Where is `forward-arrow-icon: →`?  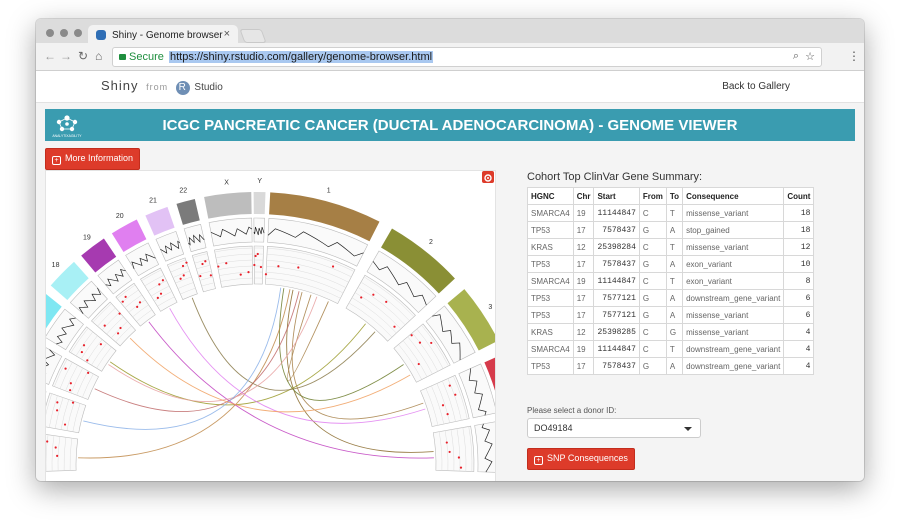 forward-arrow-icon: → is located at coordinates (66, 56).